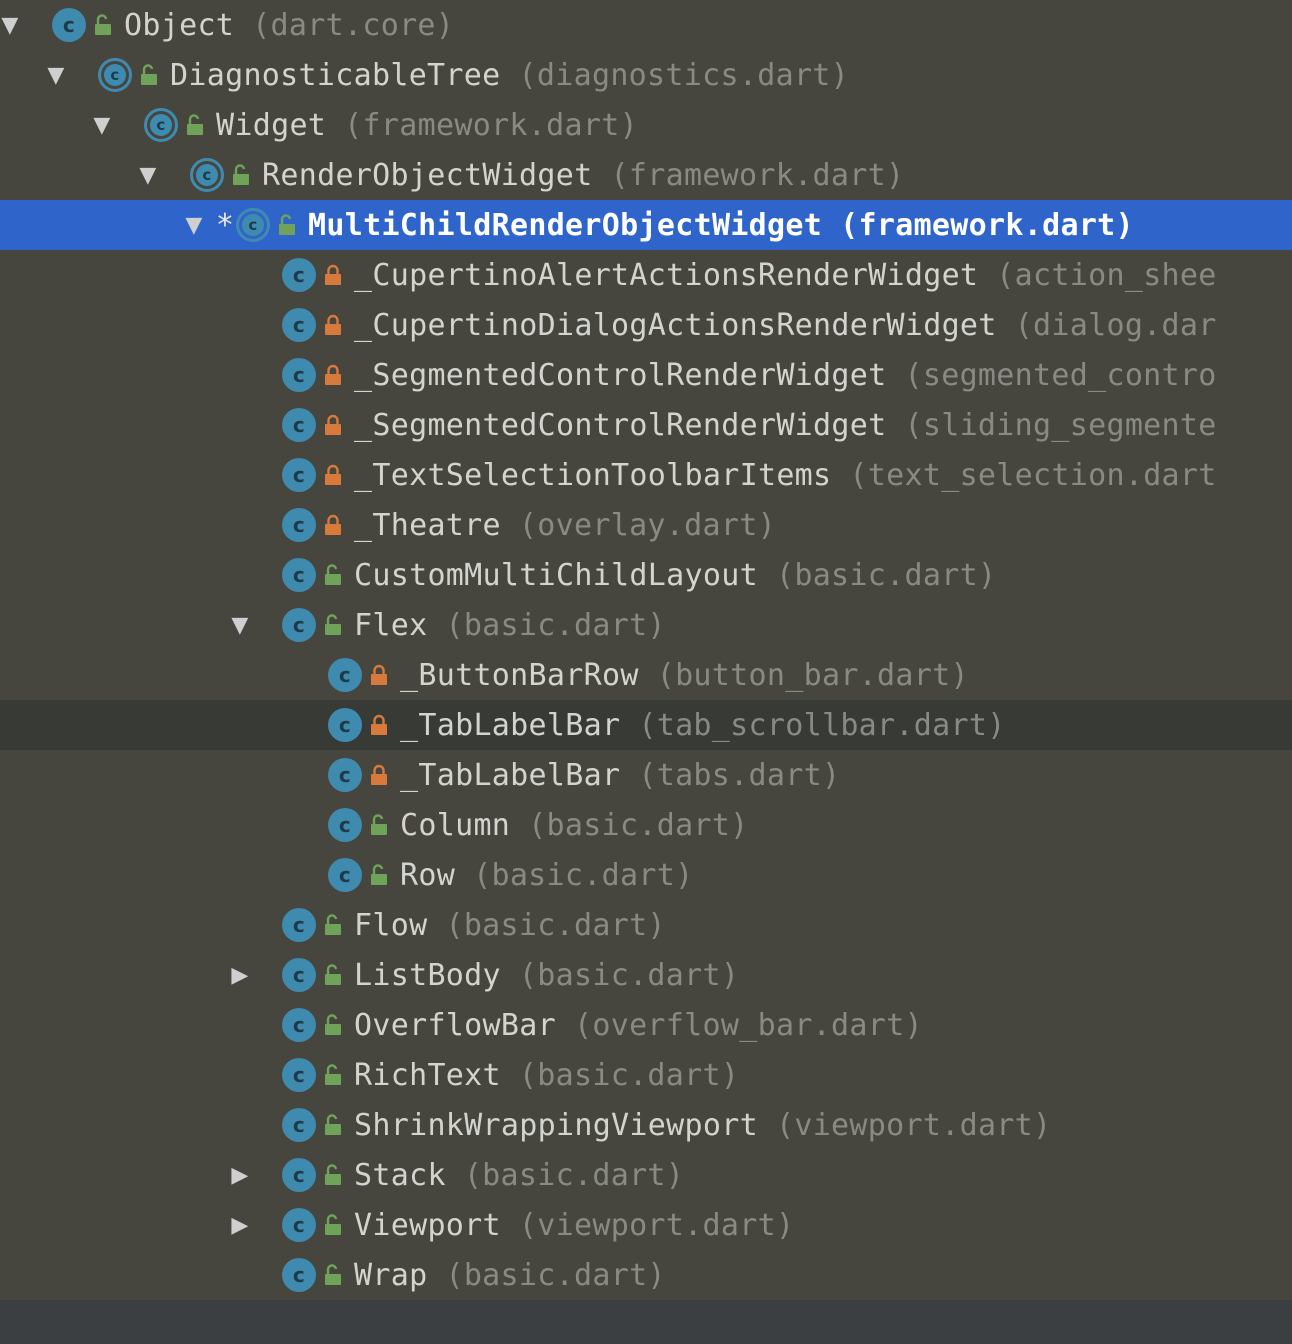  I want to click on tree-row: c OverflowBar (overflow_bar.dart), so click(646, 1025).